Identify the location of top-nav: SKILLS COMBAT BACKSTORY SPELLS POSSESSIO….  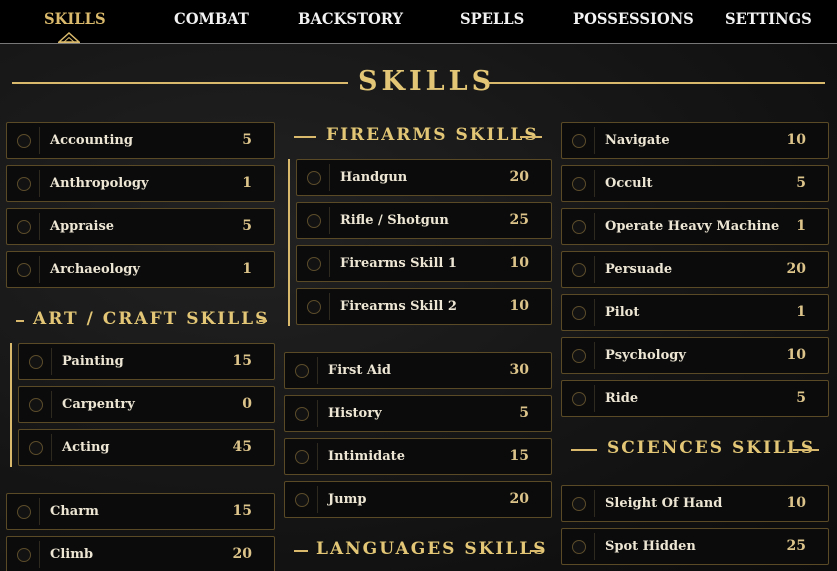
(418, 22).